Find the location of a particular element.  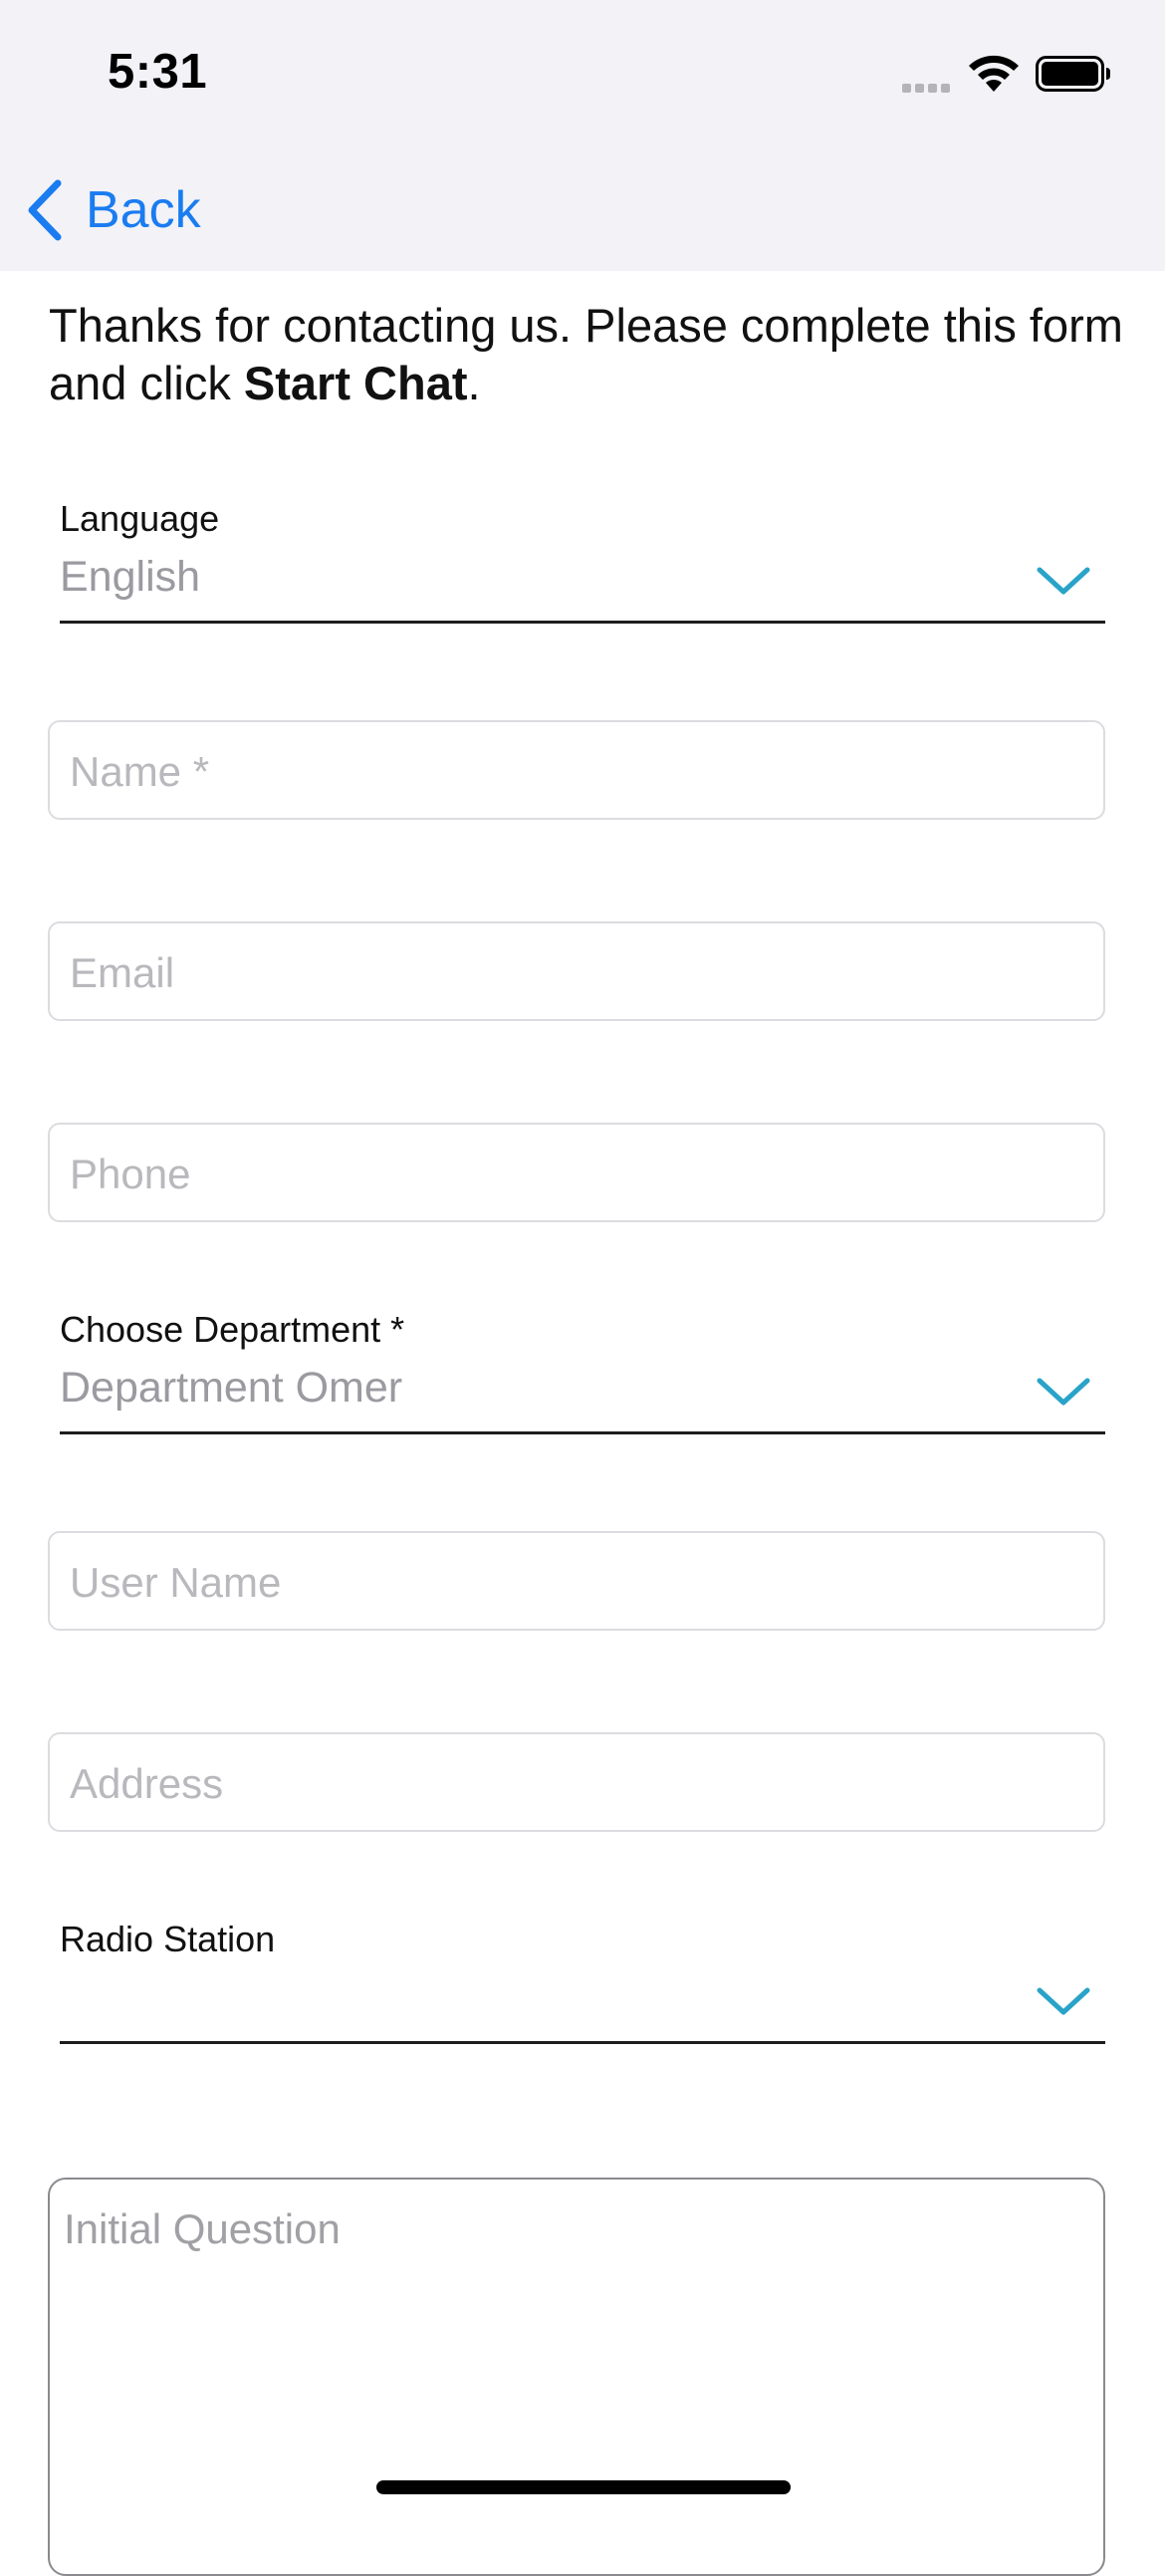

phone-field: Phone is located at coordinates (577, 1172).